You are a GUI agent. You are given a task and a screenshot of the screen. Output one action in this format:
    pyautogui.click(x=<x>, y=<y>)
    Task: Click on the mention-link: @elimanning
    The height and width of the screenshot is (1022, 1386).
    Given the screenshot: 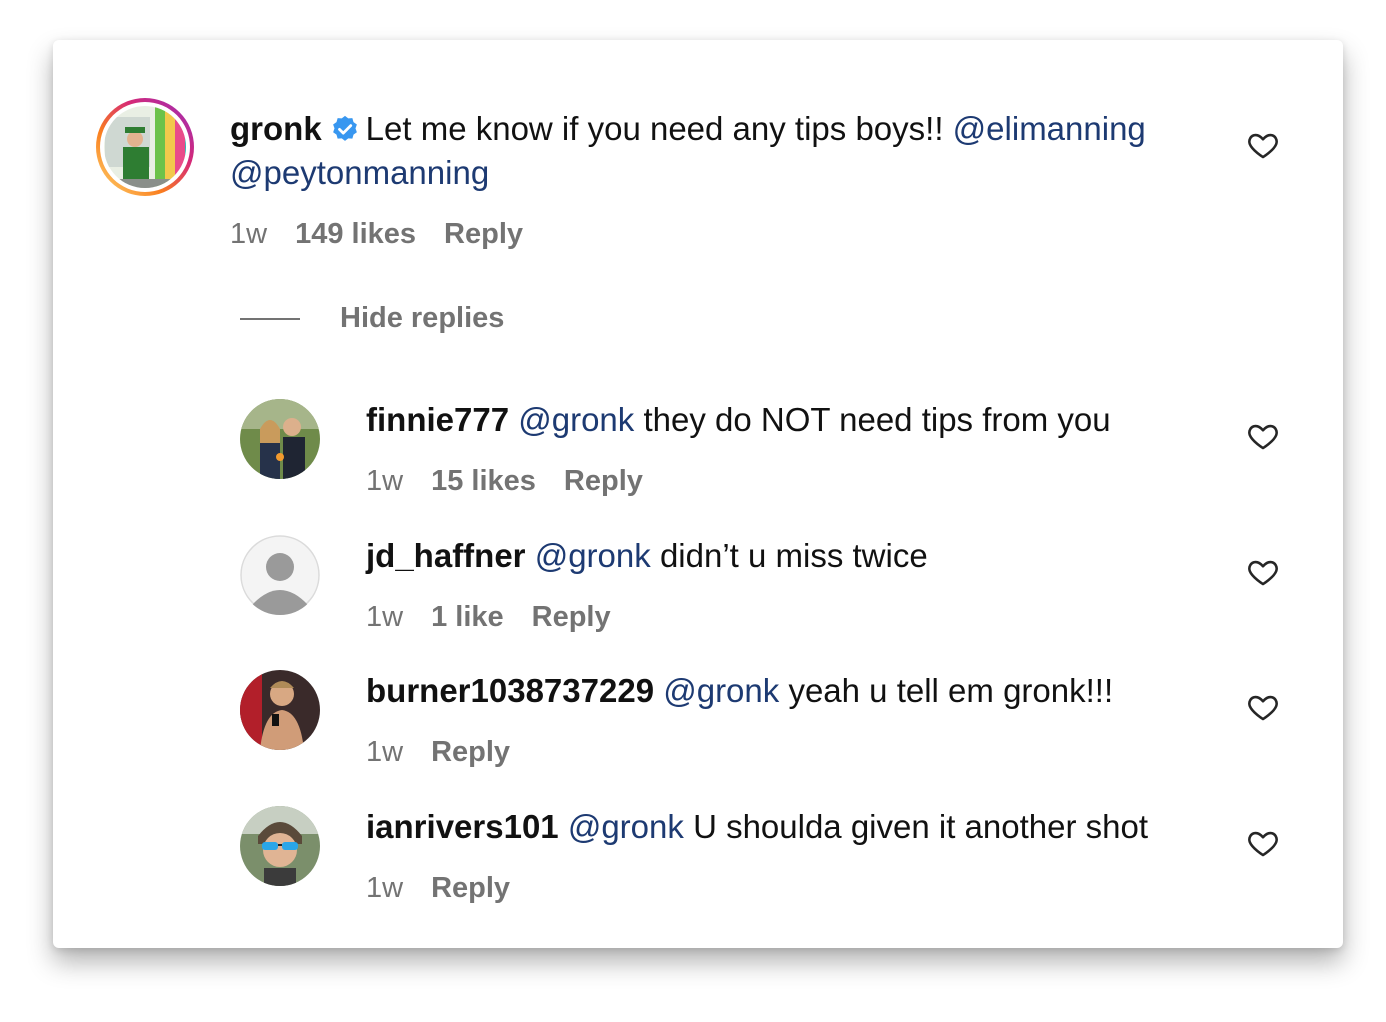 What is the action you would take?
    pyautogui.click(x=1049, y=128)
    